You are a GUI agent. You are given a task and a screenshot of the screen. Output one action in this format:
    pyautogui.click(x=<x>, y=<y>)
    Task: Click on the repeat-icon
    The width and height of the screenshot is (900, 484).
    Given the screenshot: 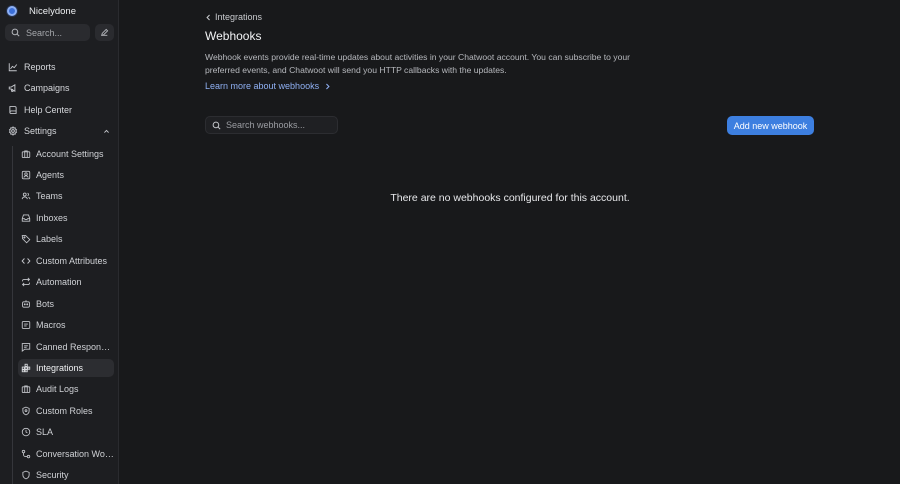 What is the action you would take?
    pyautogui.click(x=26, y=282)
    